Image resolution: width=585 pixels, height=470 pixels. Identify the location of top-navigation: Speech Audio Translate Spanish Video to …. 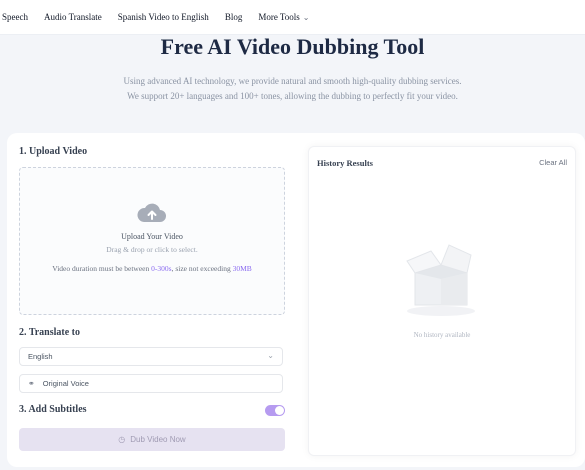
(292, 17).